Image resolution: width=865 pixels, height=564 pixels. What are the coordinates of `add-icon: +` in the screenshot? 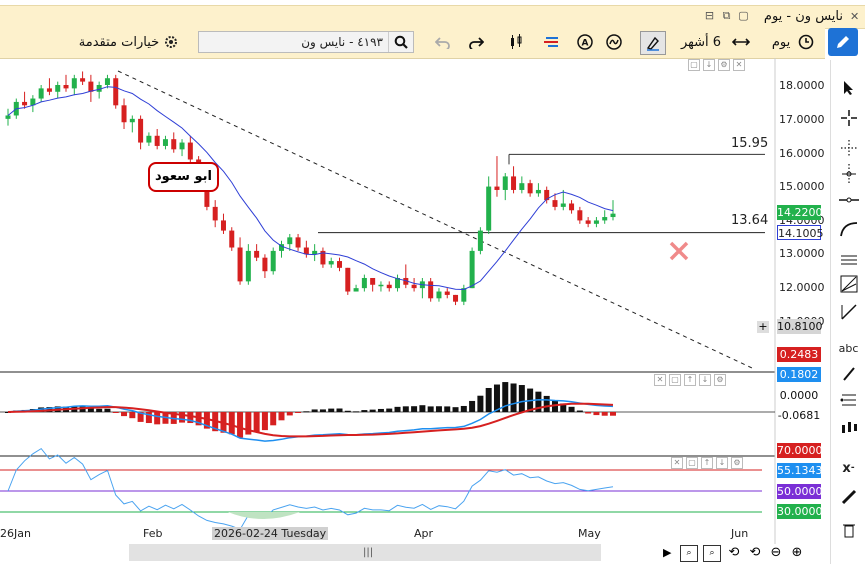 It's located at (763, 327).